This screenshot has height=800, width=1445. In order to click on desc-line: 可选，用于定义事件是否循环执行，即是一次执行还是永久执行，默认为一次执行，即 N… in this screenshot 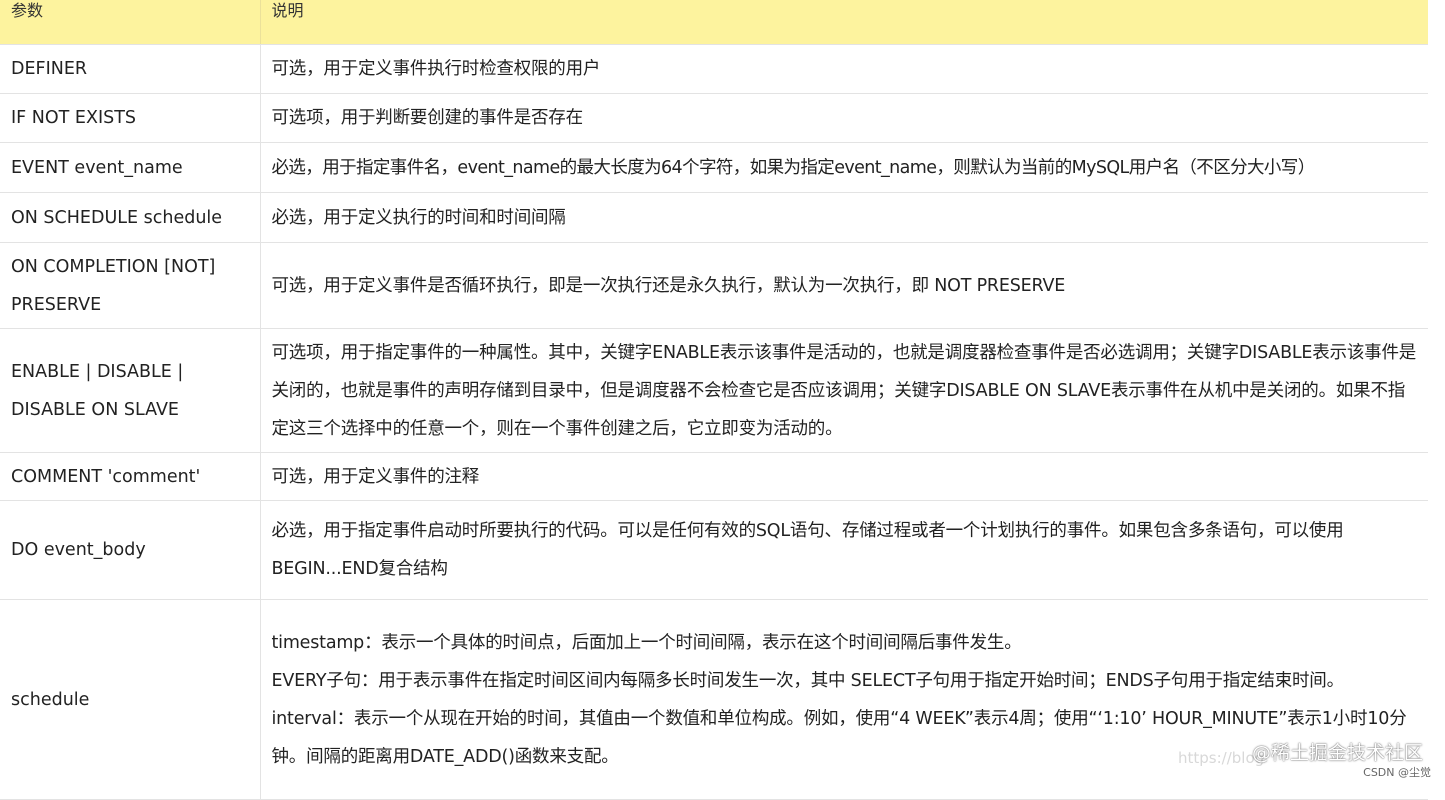, I will do `click(668, 285)`.